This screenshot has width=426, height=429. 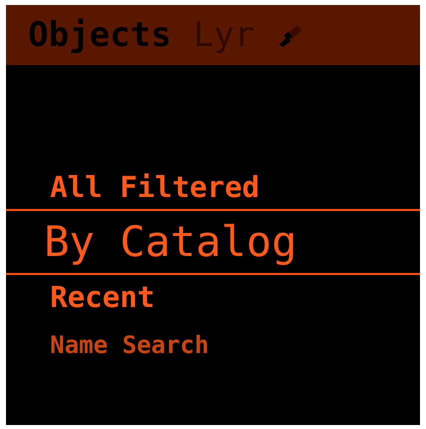 I want to click on menu-item: Recent, so click(x=213, y=297).